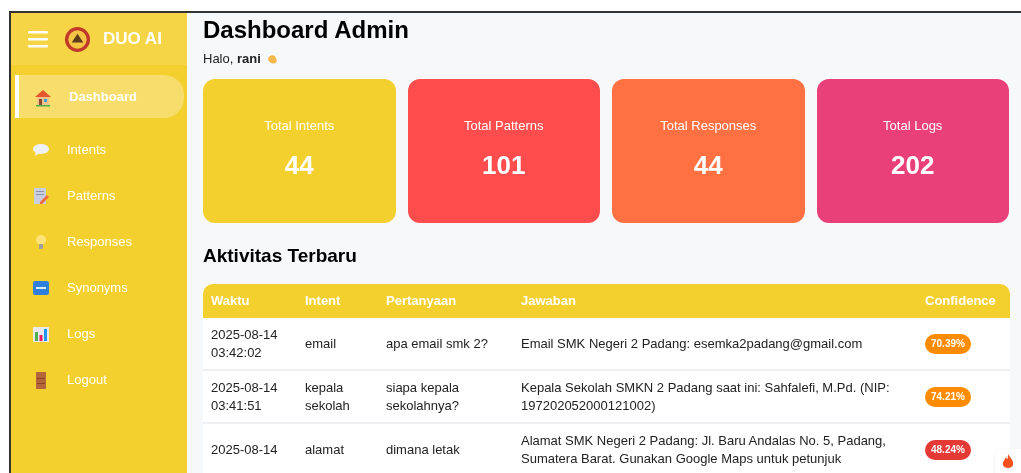 Image resolution: width=1021 pixels, height=473 pixels. Describe the element at coordinates (321, 343) in the screenshot. I see `table-cell-text: email` at that location.